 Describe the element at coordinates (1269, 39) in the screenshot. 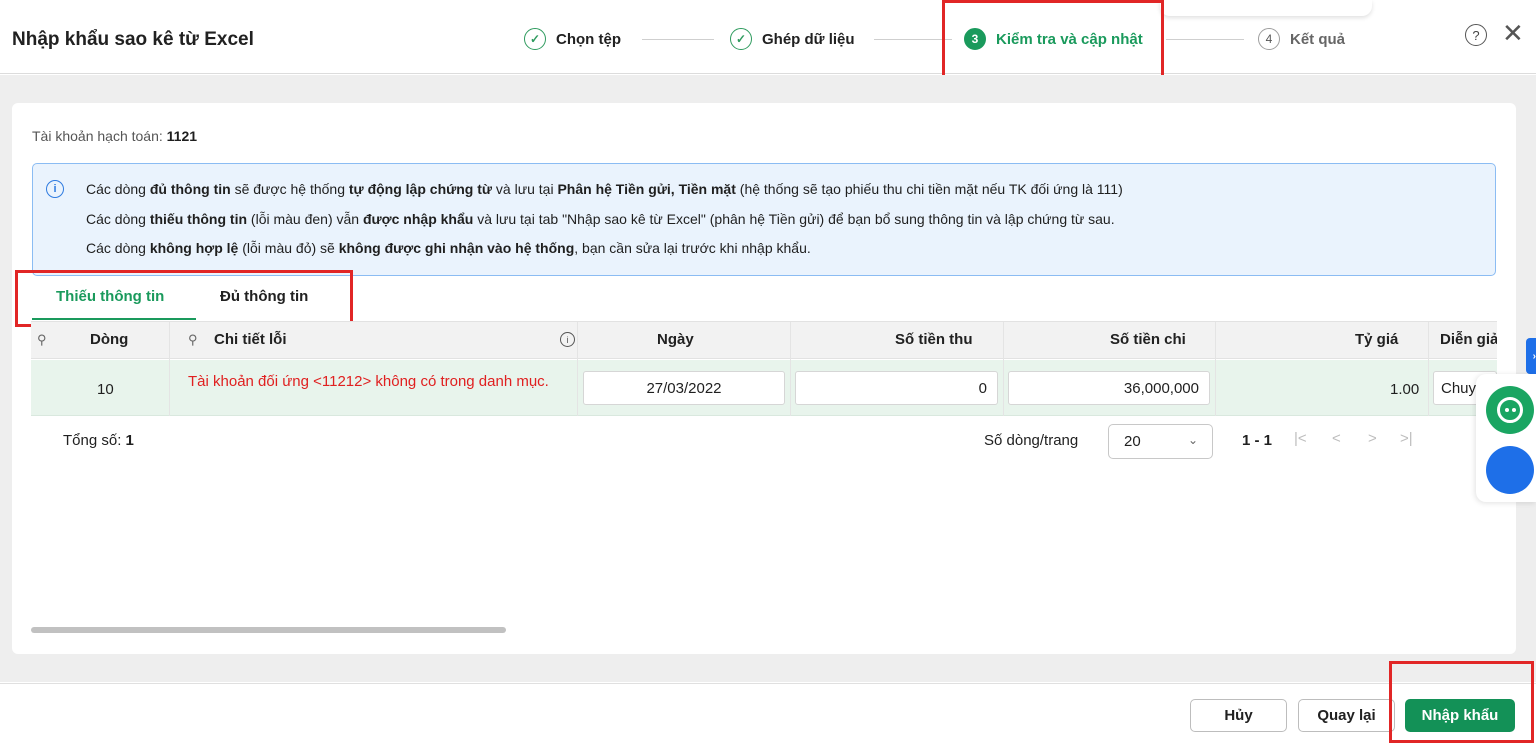

I see `step-number-icon: 4` at that location.